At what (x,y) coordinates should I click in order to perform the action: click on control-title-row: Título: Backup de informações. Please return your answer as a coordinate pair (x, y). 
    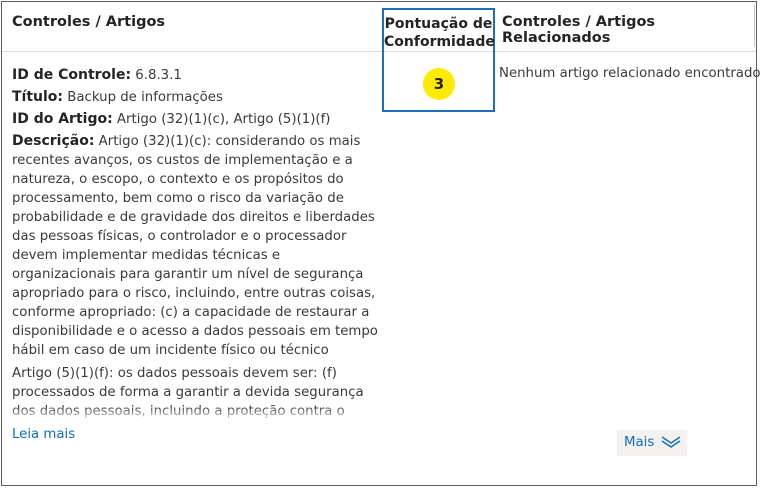
    Looking at the image, I should click on (198, 97).